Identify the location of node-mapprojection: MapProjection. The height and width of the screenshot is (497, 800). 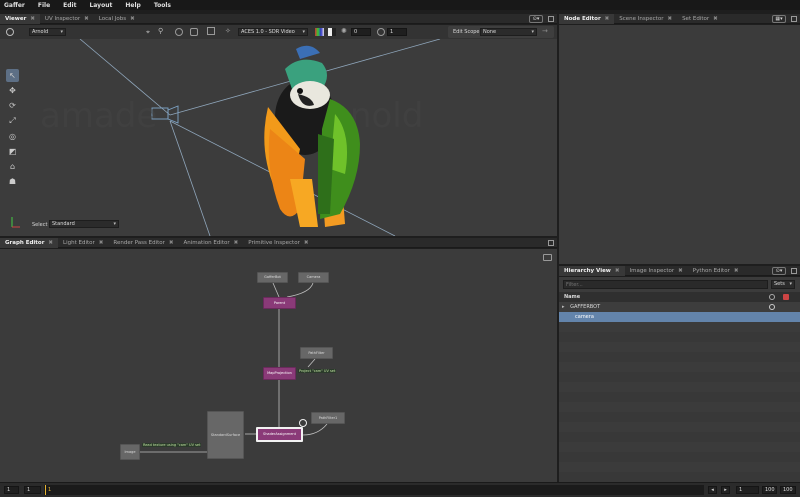
(279, 373).